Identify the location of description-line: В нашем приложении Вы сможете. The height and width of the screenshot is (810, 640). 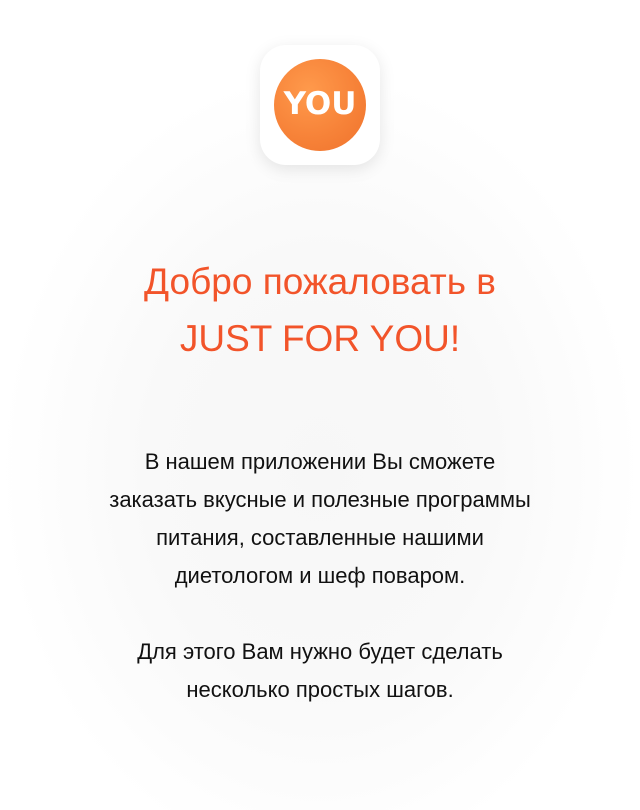
(320, 461).